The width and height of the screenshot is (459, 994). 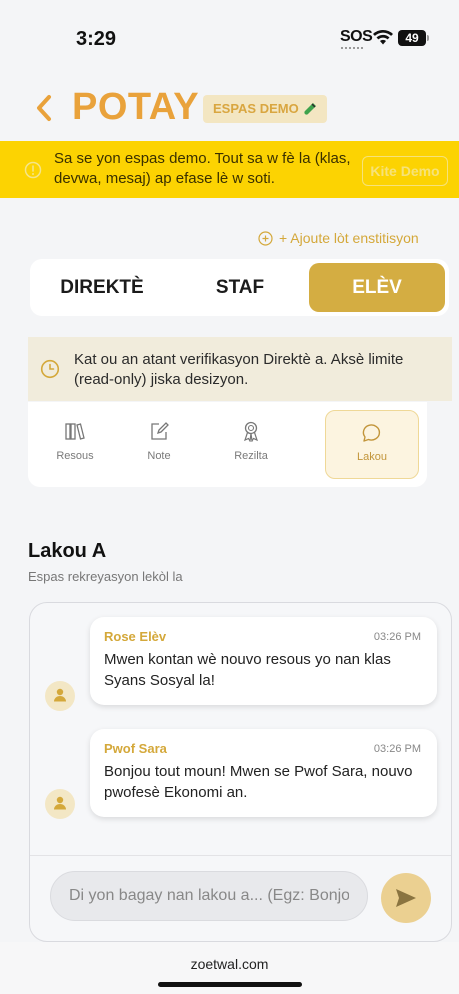 What do you see at coordinates (310, 109) in the screenshot?
I see `test-tube-icon` at bounding box center [310, 109].